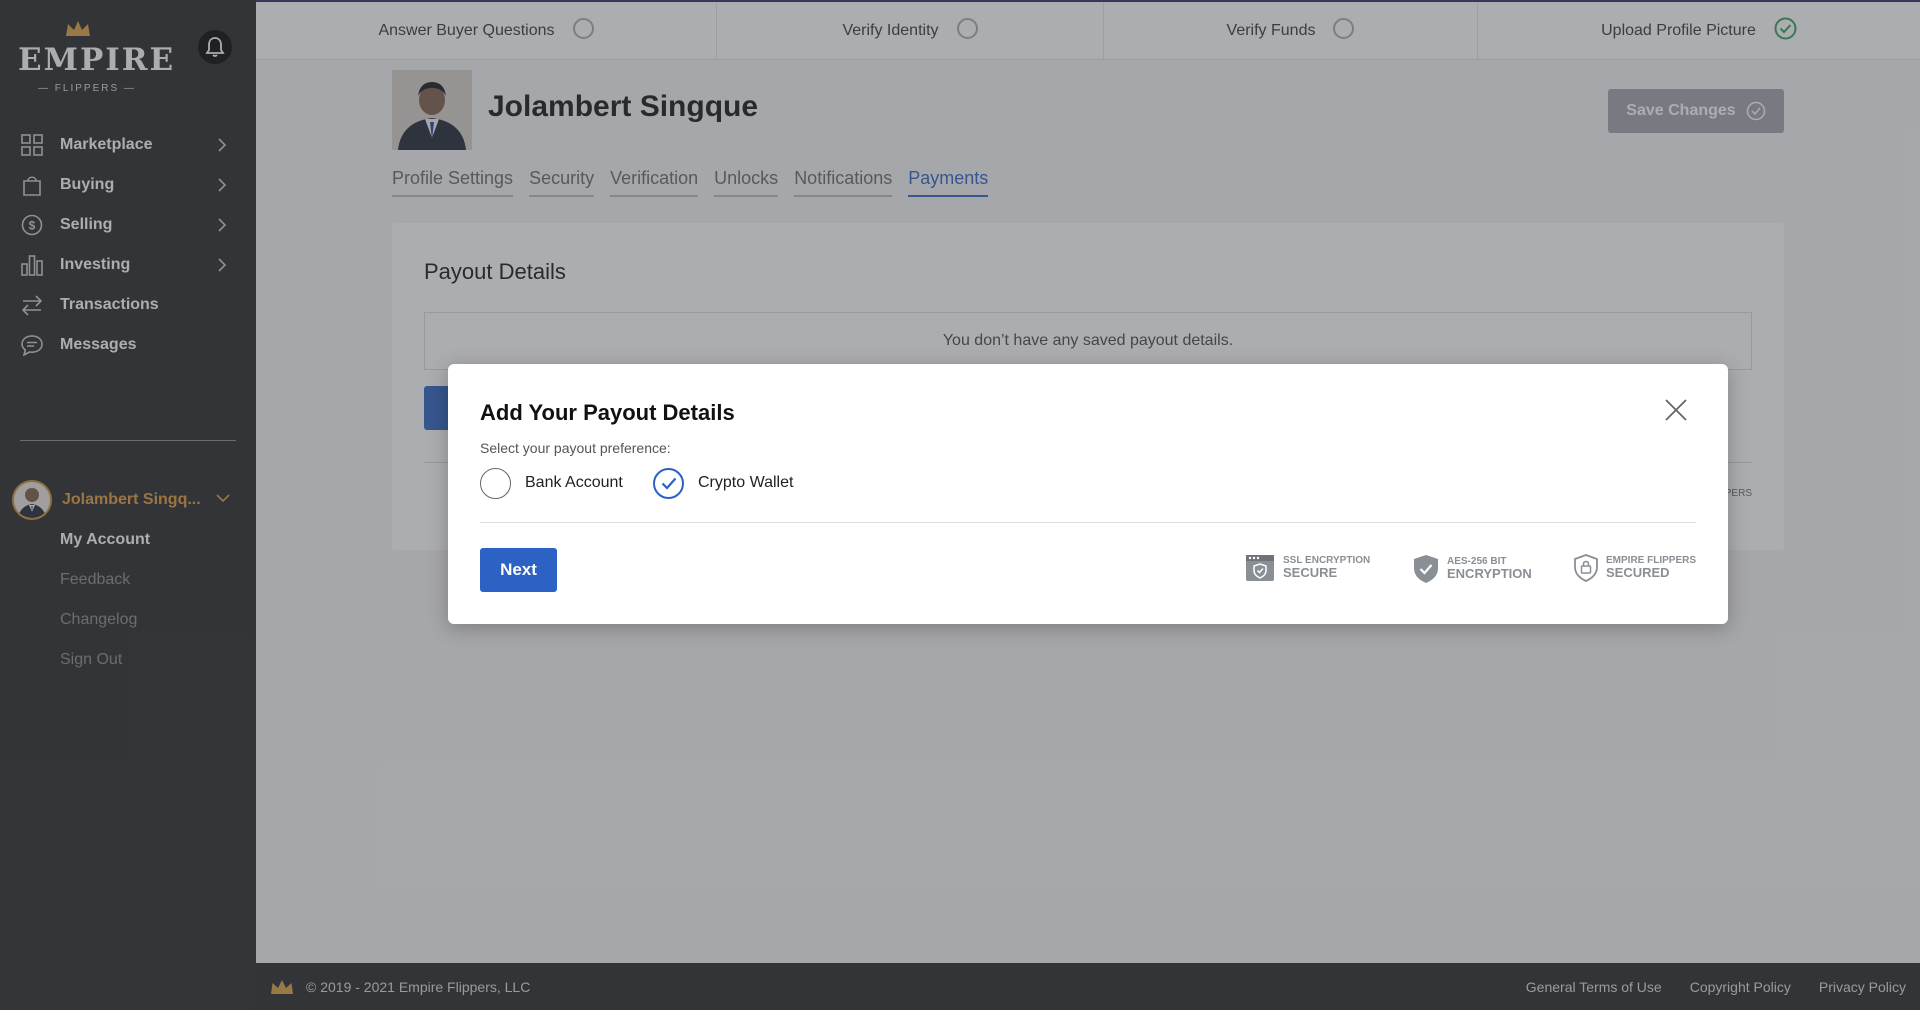  I want to click on ssl-secure-badge: SSL ENCRYPTION SECURE, so click(1307, 568).